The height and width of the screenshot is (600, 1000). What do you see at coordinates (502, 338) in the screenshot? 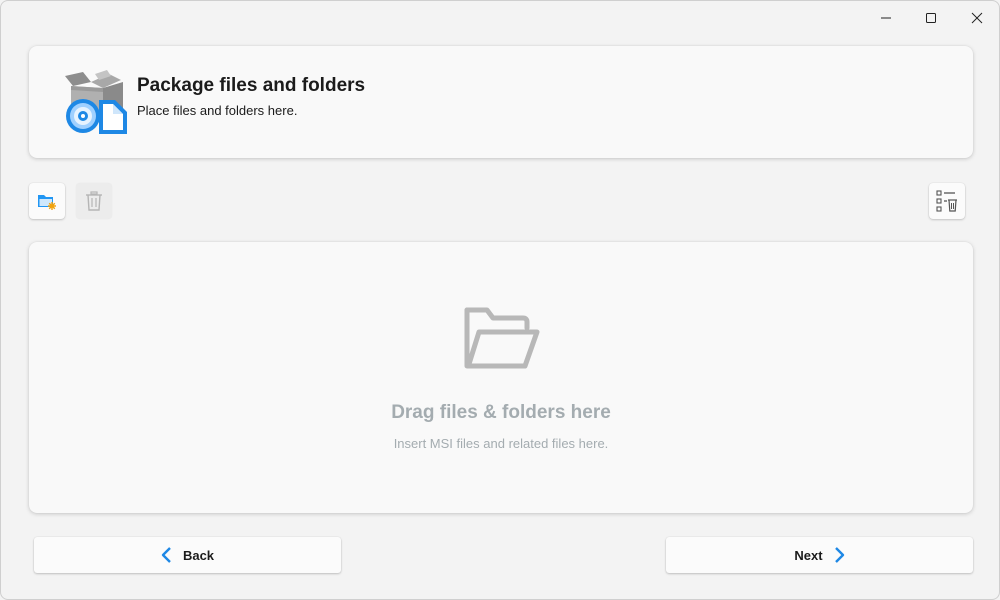
I see `open-folder-icon` at bounding box center [502, 338].